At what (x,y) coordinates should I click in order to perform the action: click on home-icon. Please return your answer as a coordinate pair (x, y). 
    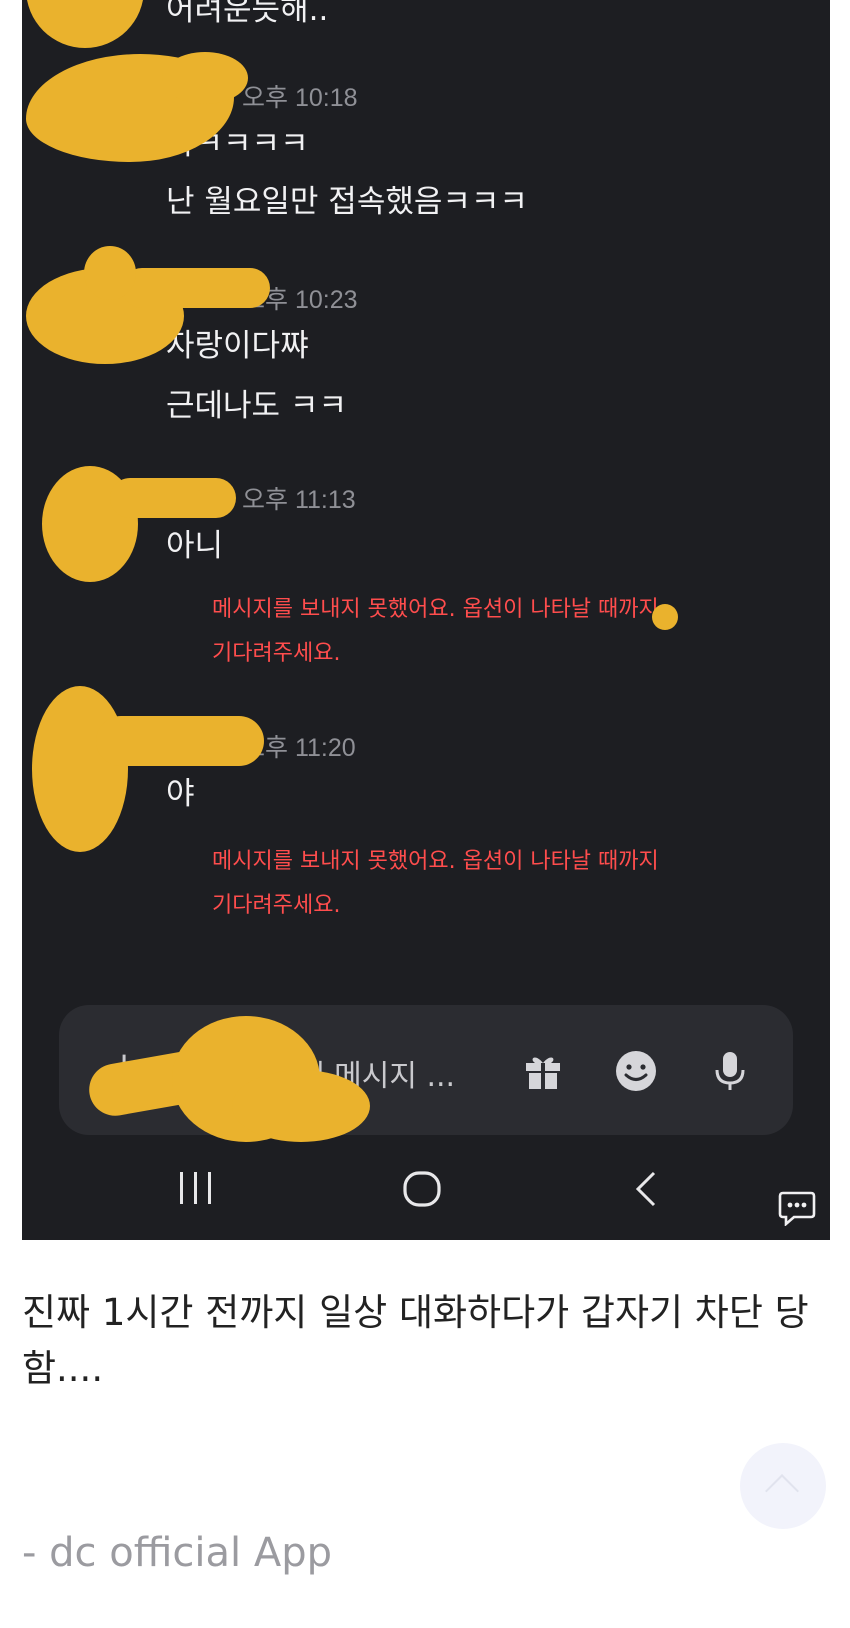
    Looking at the image, I should click on (422, 1191).